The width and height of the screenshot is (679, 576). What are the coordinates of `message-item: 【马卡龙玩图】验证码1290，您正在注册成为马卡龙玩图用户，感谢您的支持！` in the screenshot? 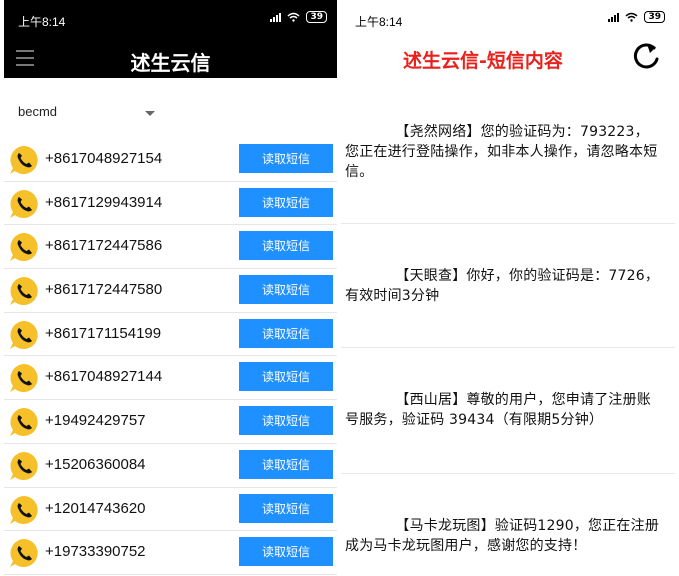 It's located at (508, 525).